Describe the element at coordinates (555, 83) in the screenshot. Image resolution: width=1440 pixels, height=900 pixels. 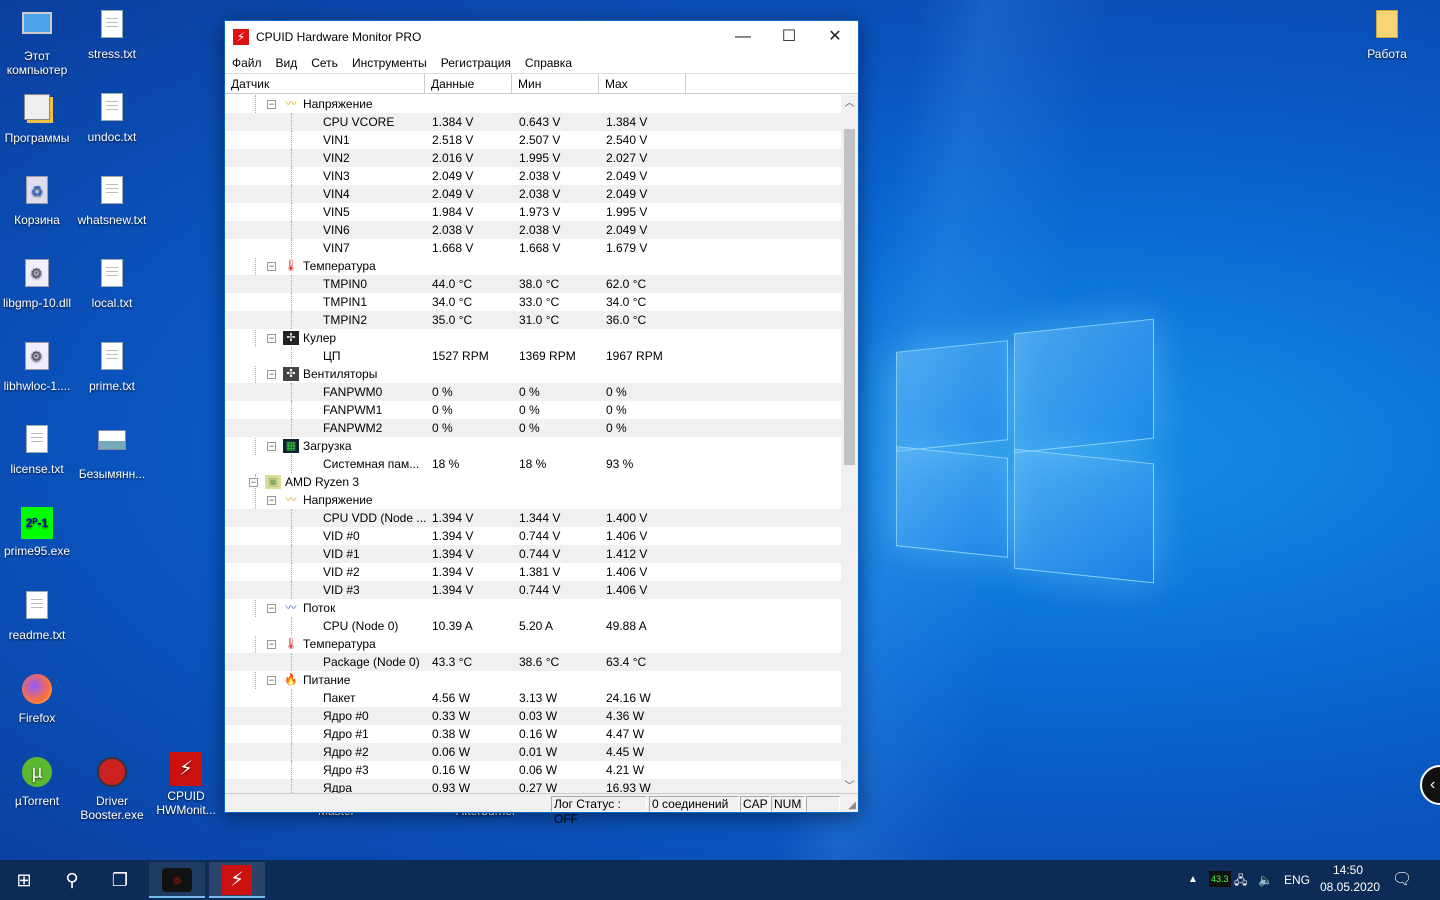
I see `column-header-min: Мин` at that location.